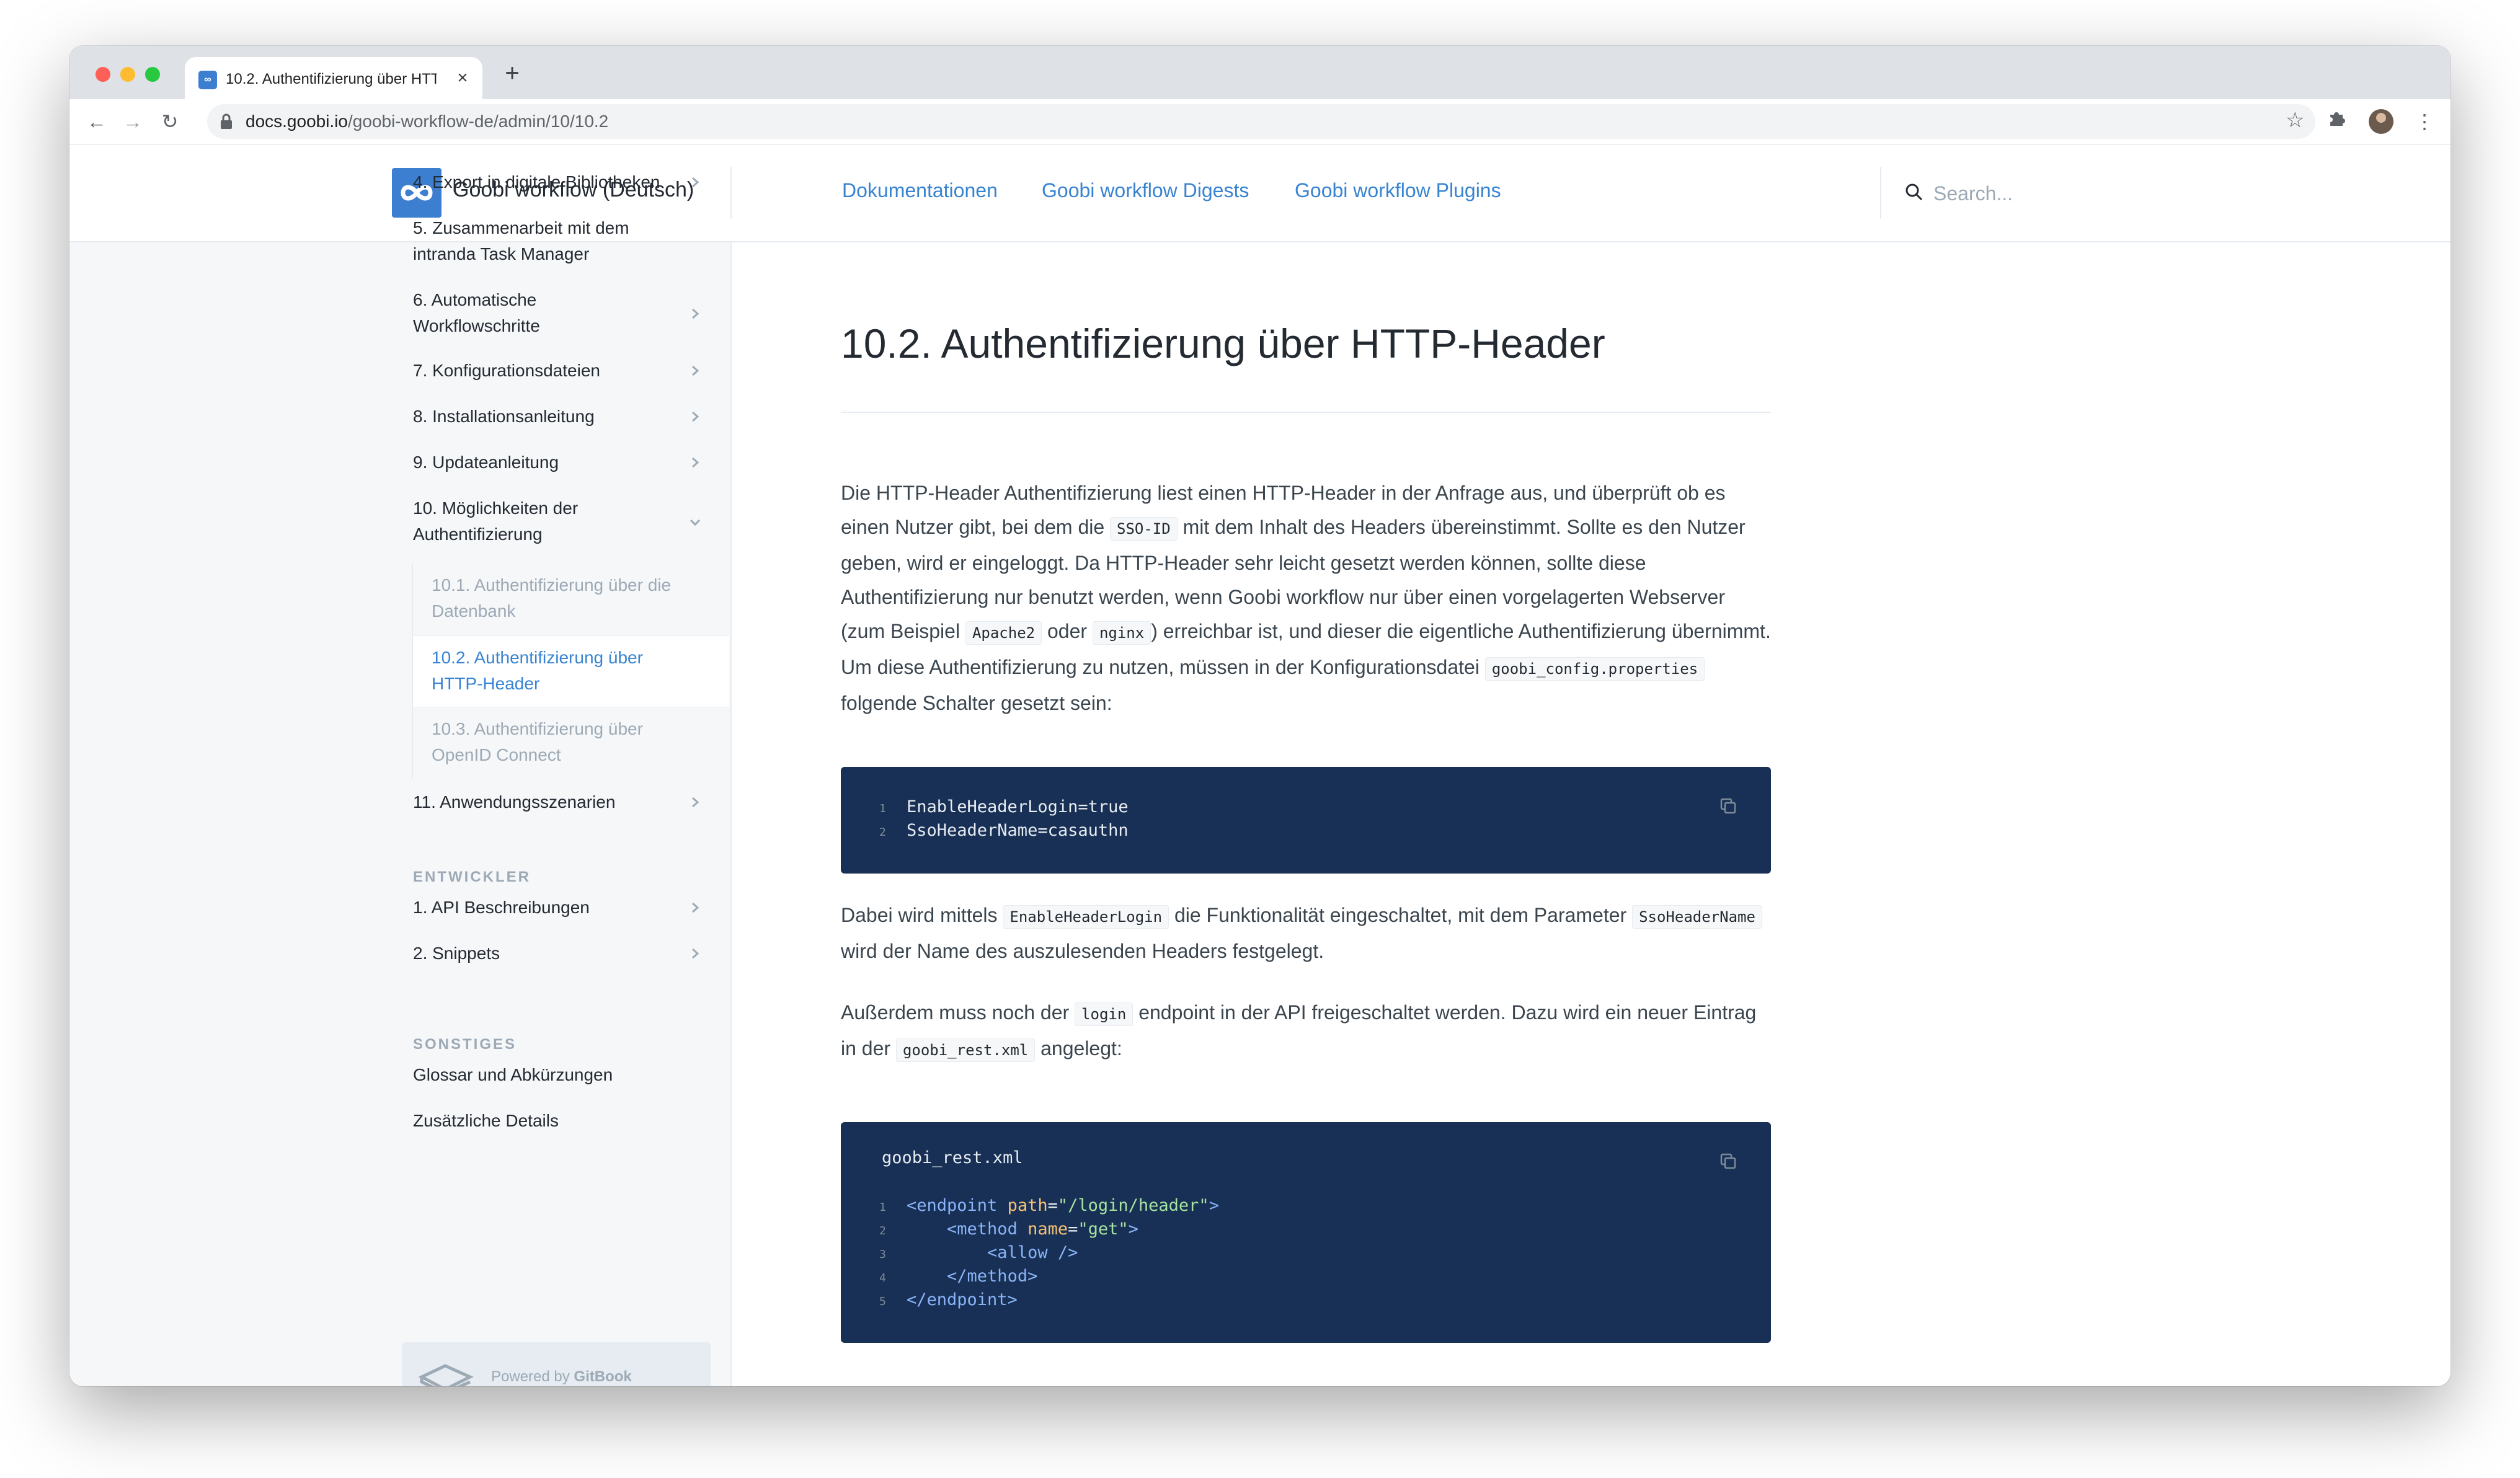 Image resolution: width=2520 pixels, height=1478 pixels. I want to click on sidebar-item-label: 11. Anwendungsszenarien, so click(514, 802).